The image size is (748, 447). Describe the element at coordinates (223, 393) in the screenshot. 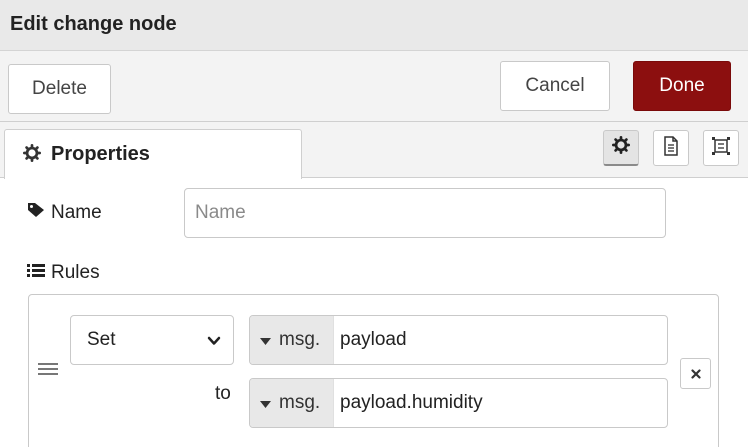

I see `to-label: to` at that location.